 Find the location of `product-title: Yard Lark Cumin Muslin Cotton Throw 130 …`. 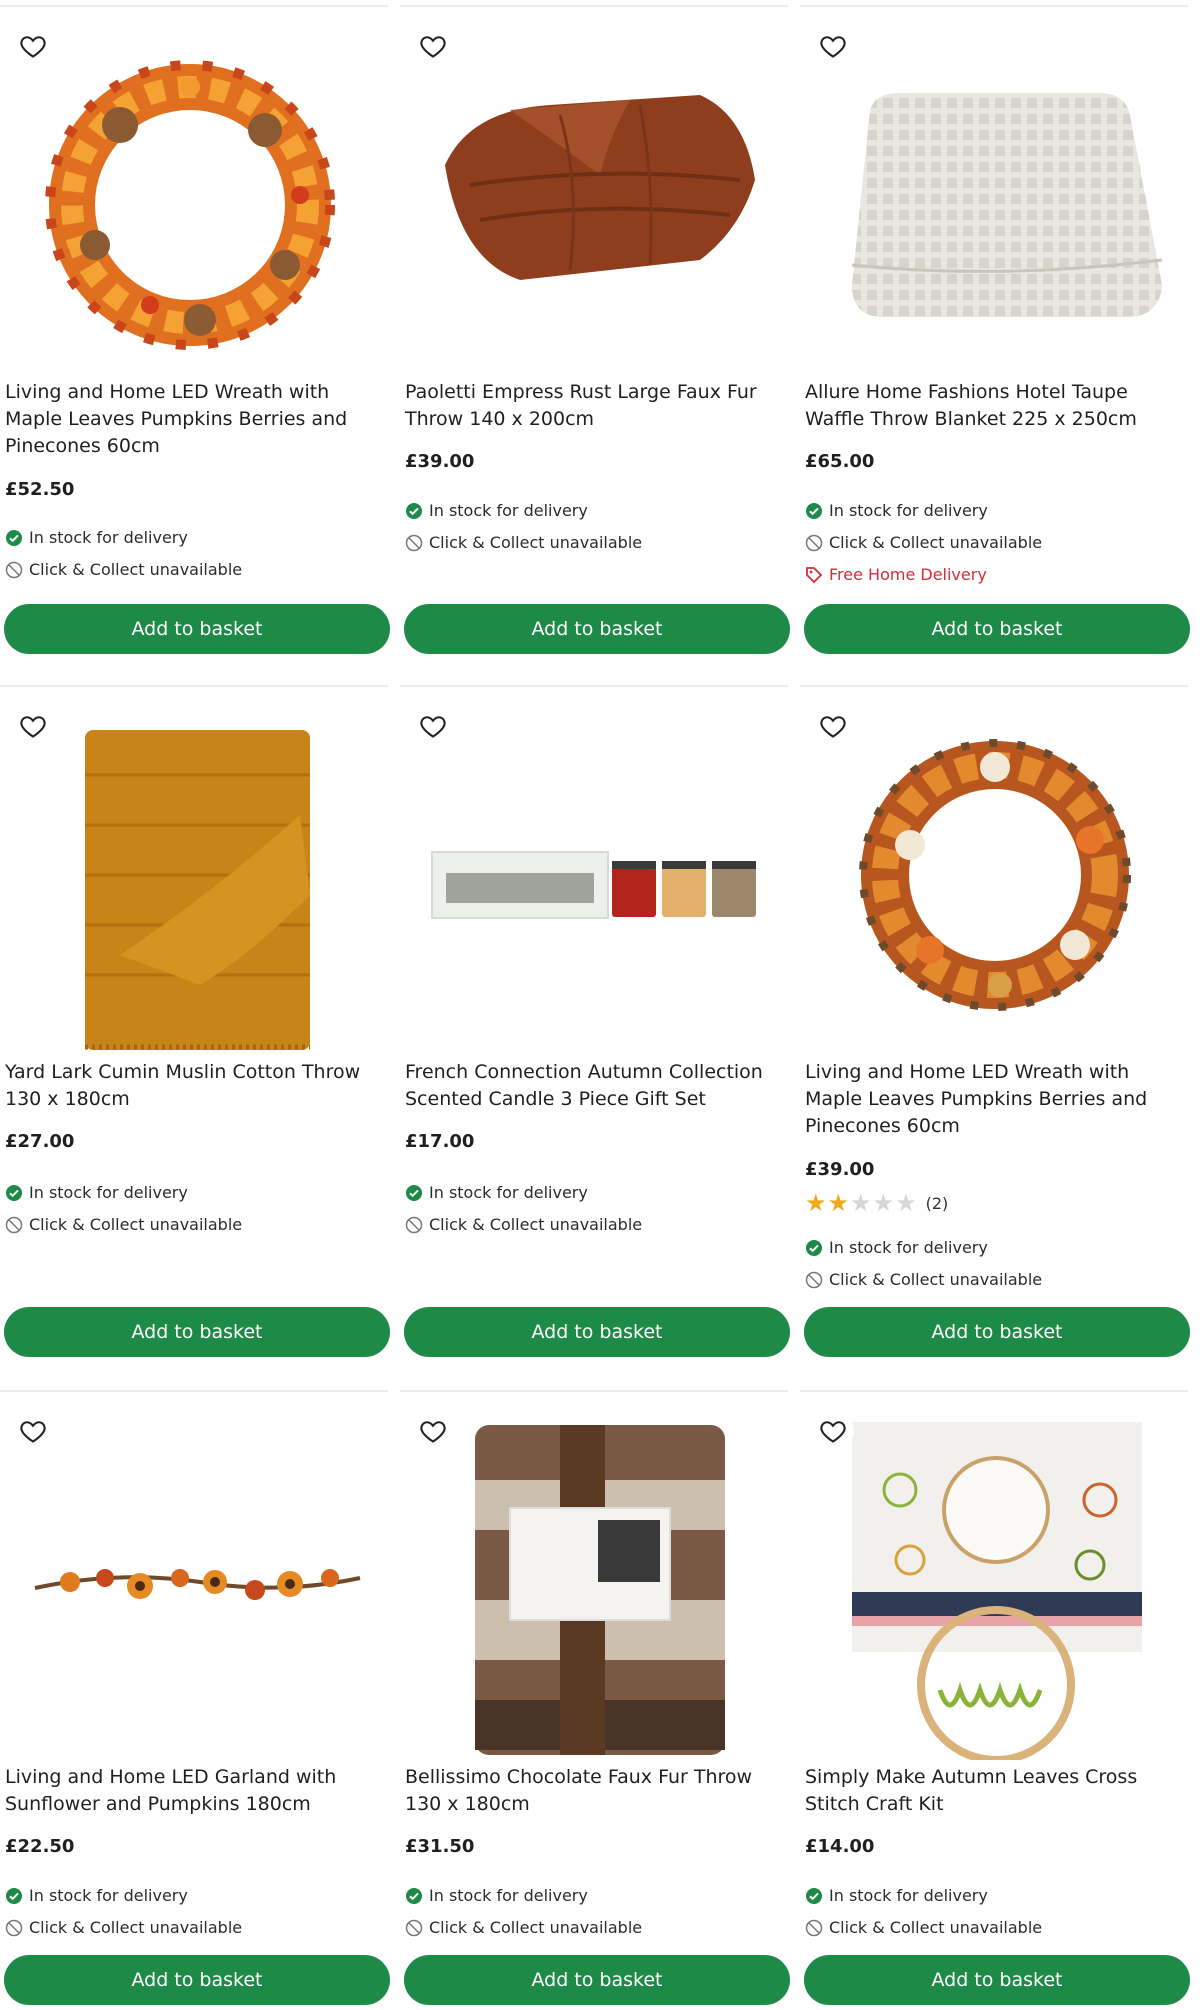

product-title: Yard Lark Cumin Muslin Cotton Throw 130 … is located at coordinates (195, 1086).